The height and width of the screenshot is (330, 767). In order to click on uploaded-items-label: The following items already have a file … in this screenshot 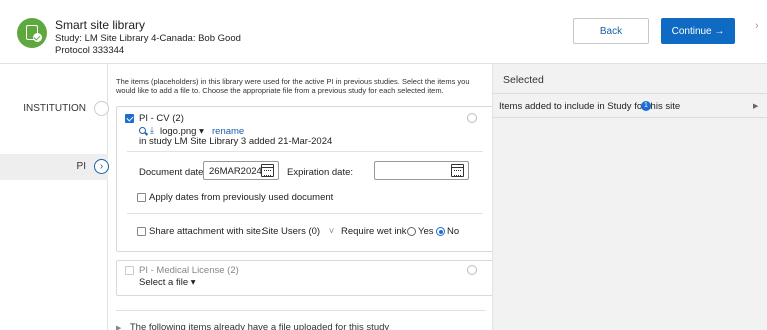, I will do `click(259, 326)`.